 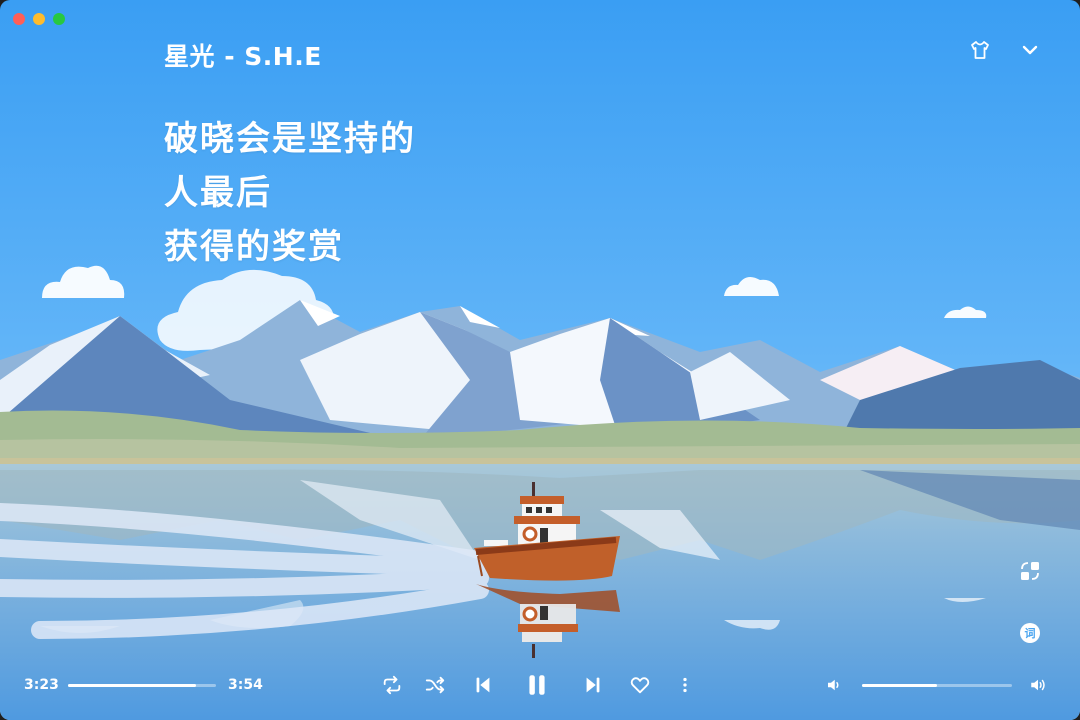 I want to click on lyrics-icon: 词, so click(x=1030, y=633).